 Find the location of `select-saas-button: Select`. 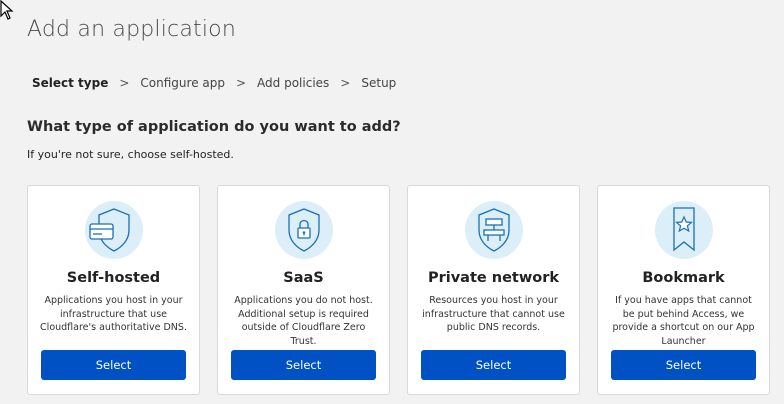

select-saas-button: Select is located at coordinates (303, 365).